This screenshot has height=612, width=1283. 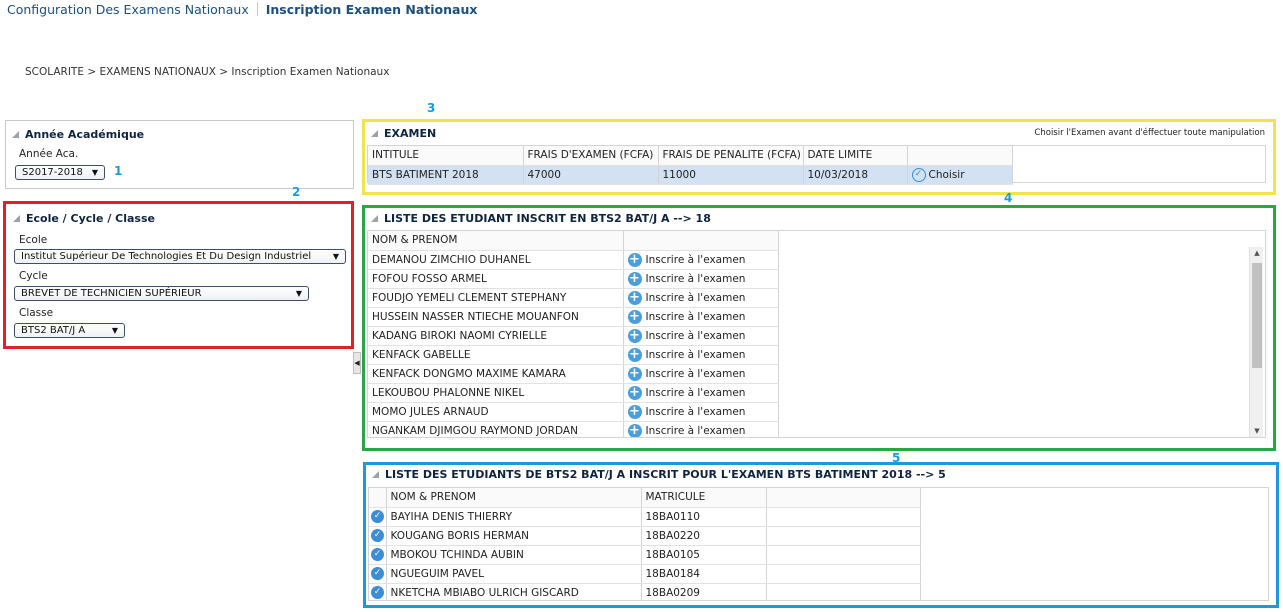 I want to click on annotation-number-3: 3, so click(x=431, y=108).